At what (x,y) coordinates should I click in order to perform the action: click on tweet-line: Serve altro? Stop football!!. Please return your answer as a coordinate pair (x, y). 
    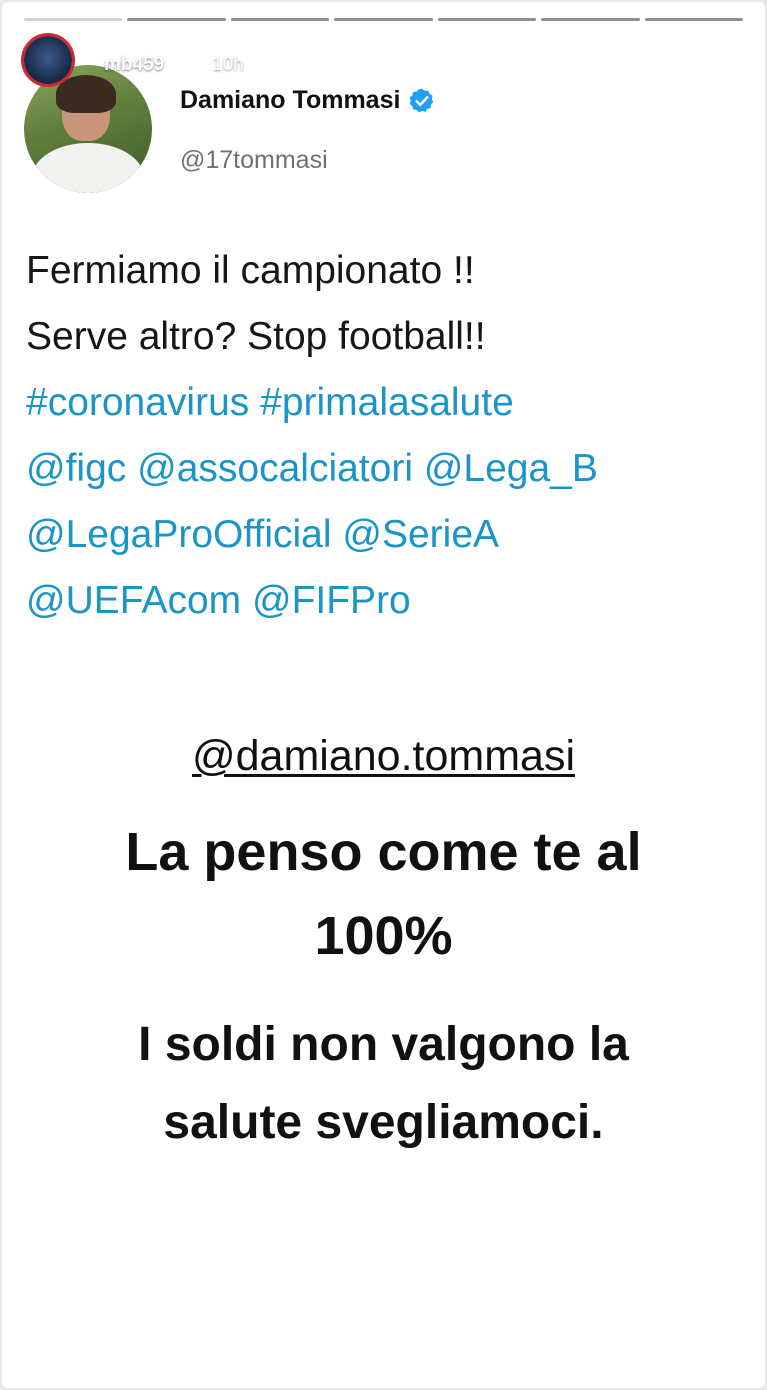
    Looking at the image, I should click on (256, 336).